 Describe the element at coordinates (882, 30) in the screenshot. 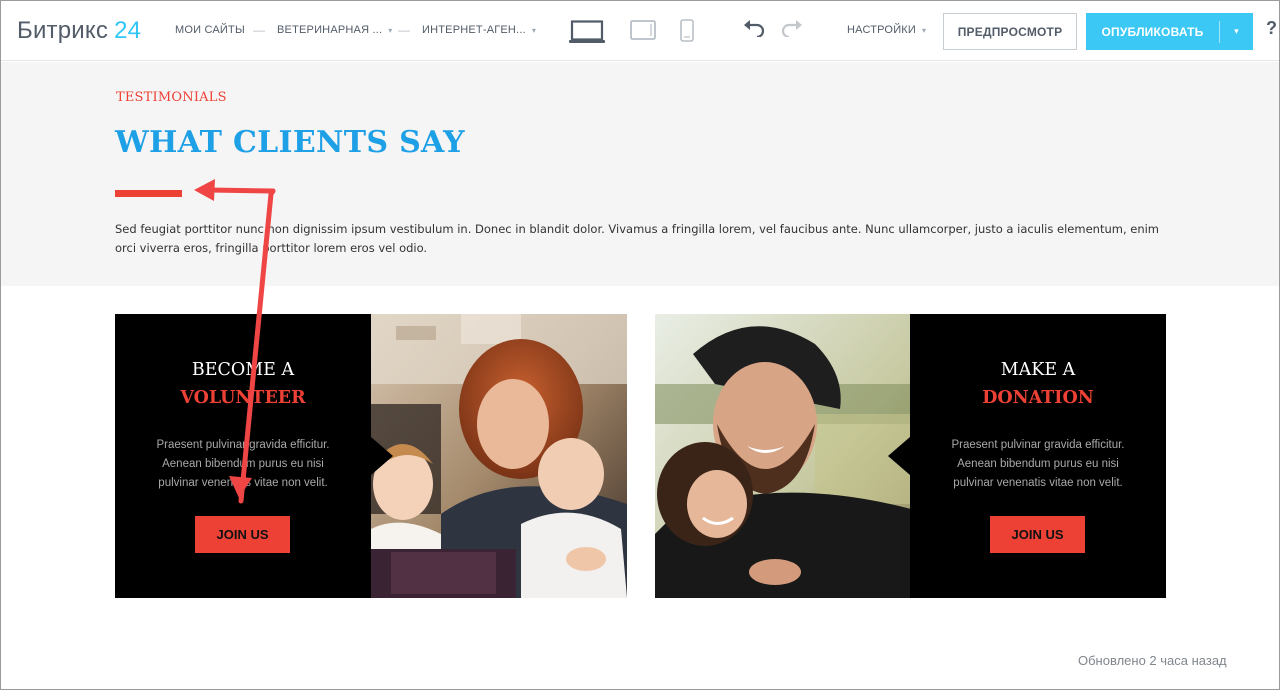

I see `settings-label: НАСТРОЙКИ` at that location.